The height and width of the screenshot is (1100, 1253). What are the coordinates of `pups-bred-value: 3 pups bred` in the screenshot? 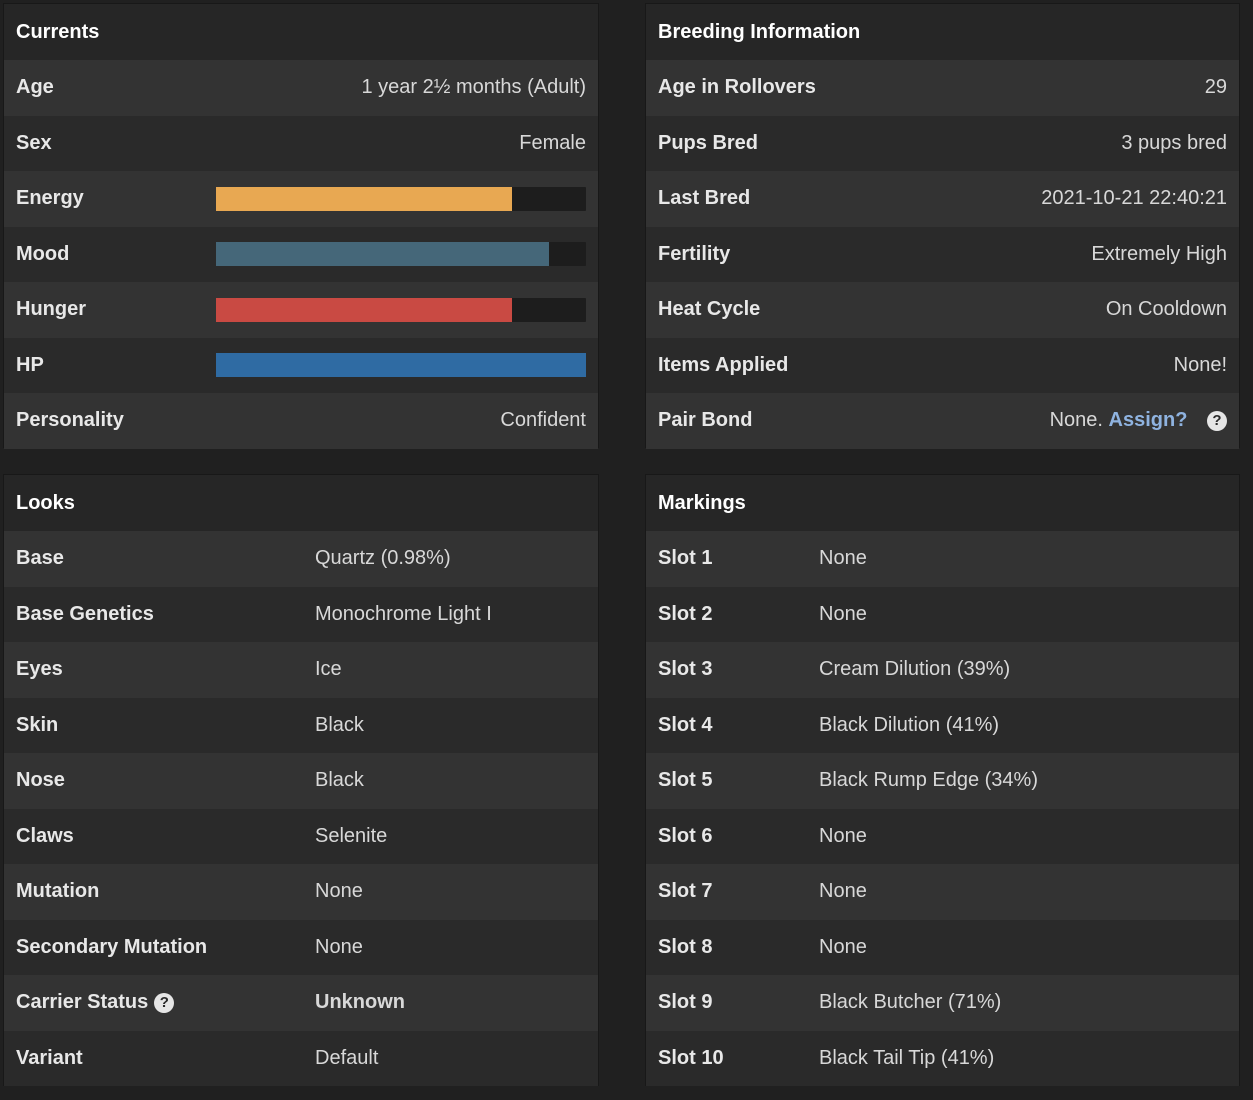 It's located at (1174, 142).